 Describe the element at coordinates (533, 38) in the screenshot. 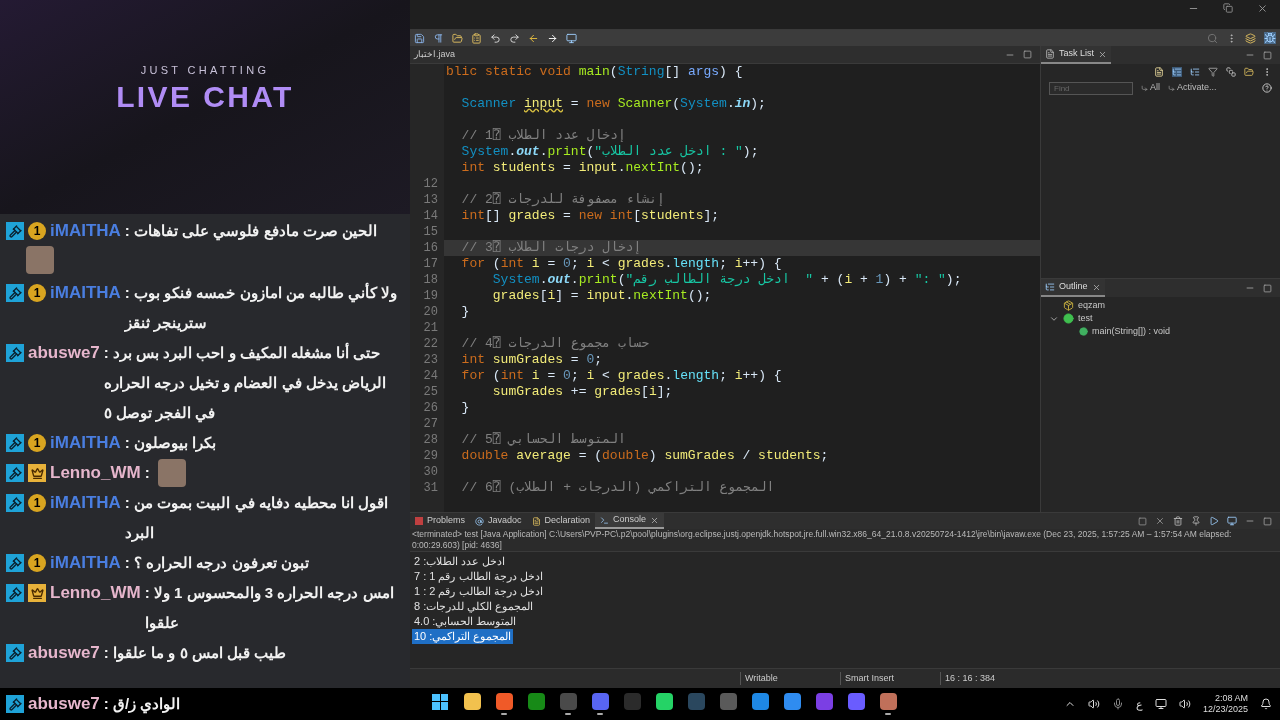

I see `arrow-left-icon` at that location.